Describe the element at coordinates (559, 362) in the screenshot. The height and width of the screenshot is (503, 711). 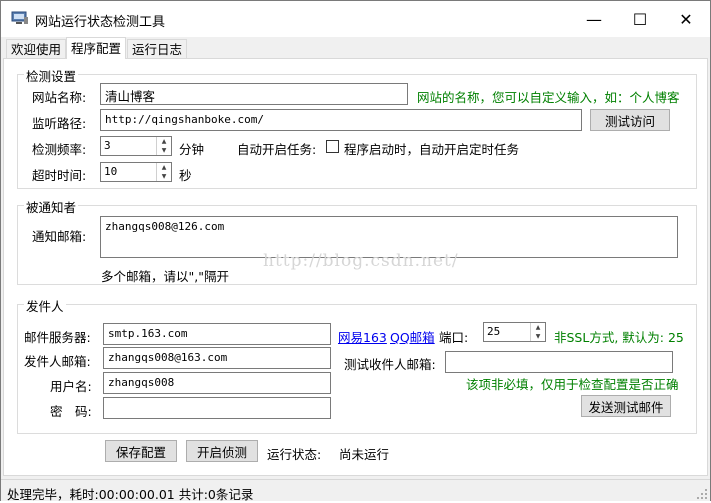
I see `test-receiver-input` at that location.